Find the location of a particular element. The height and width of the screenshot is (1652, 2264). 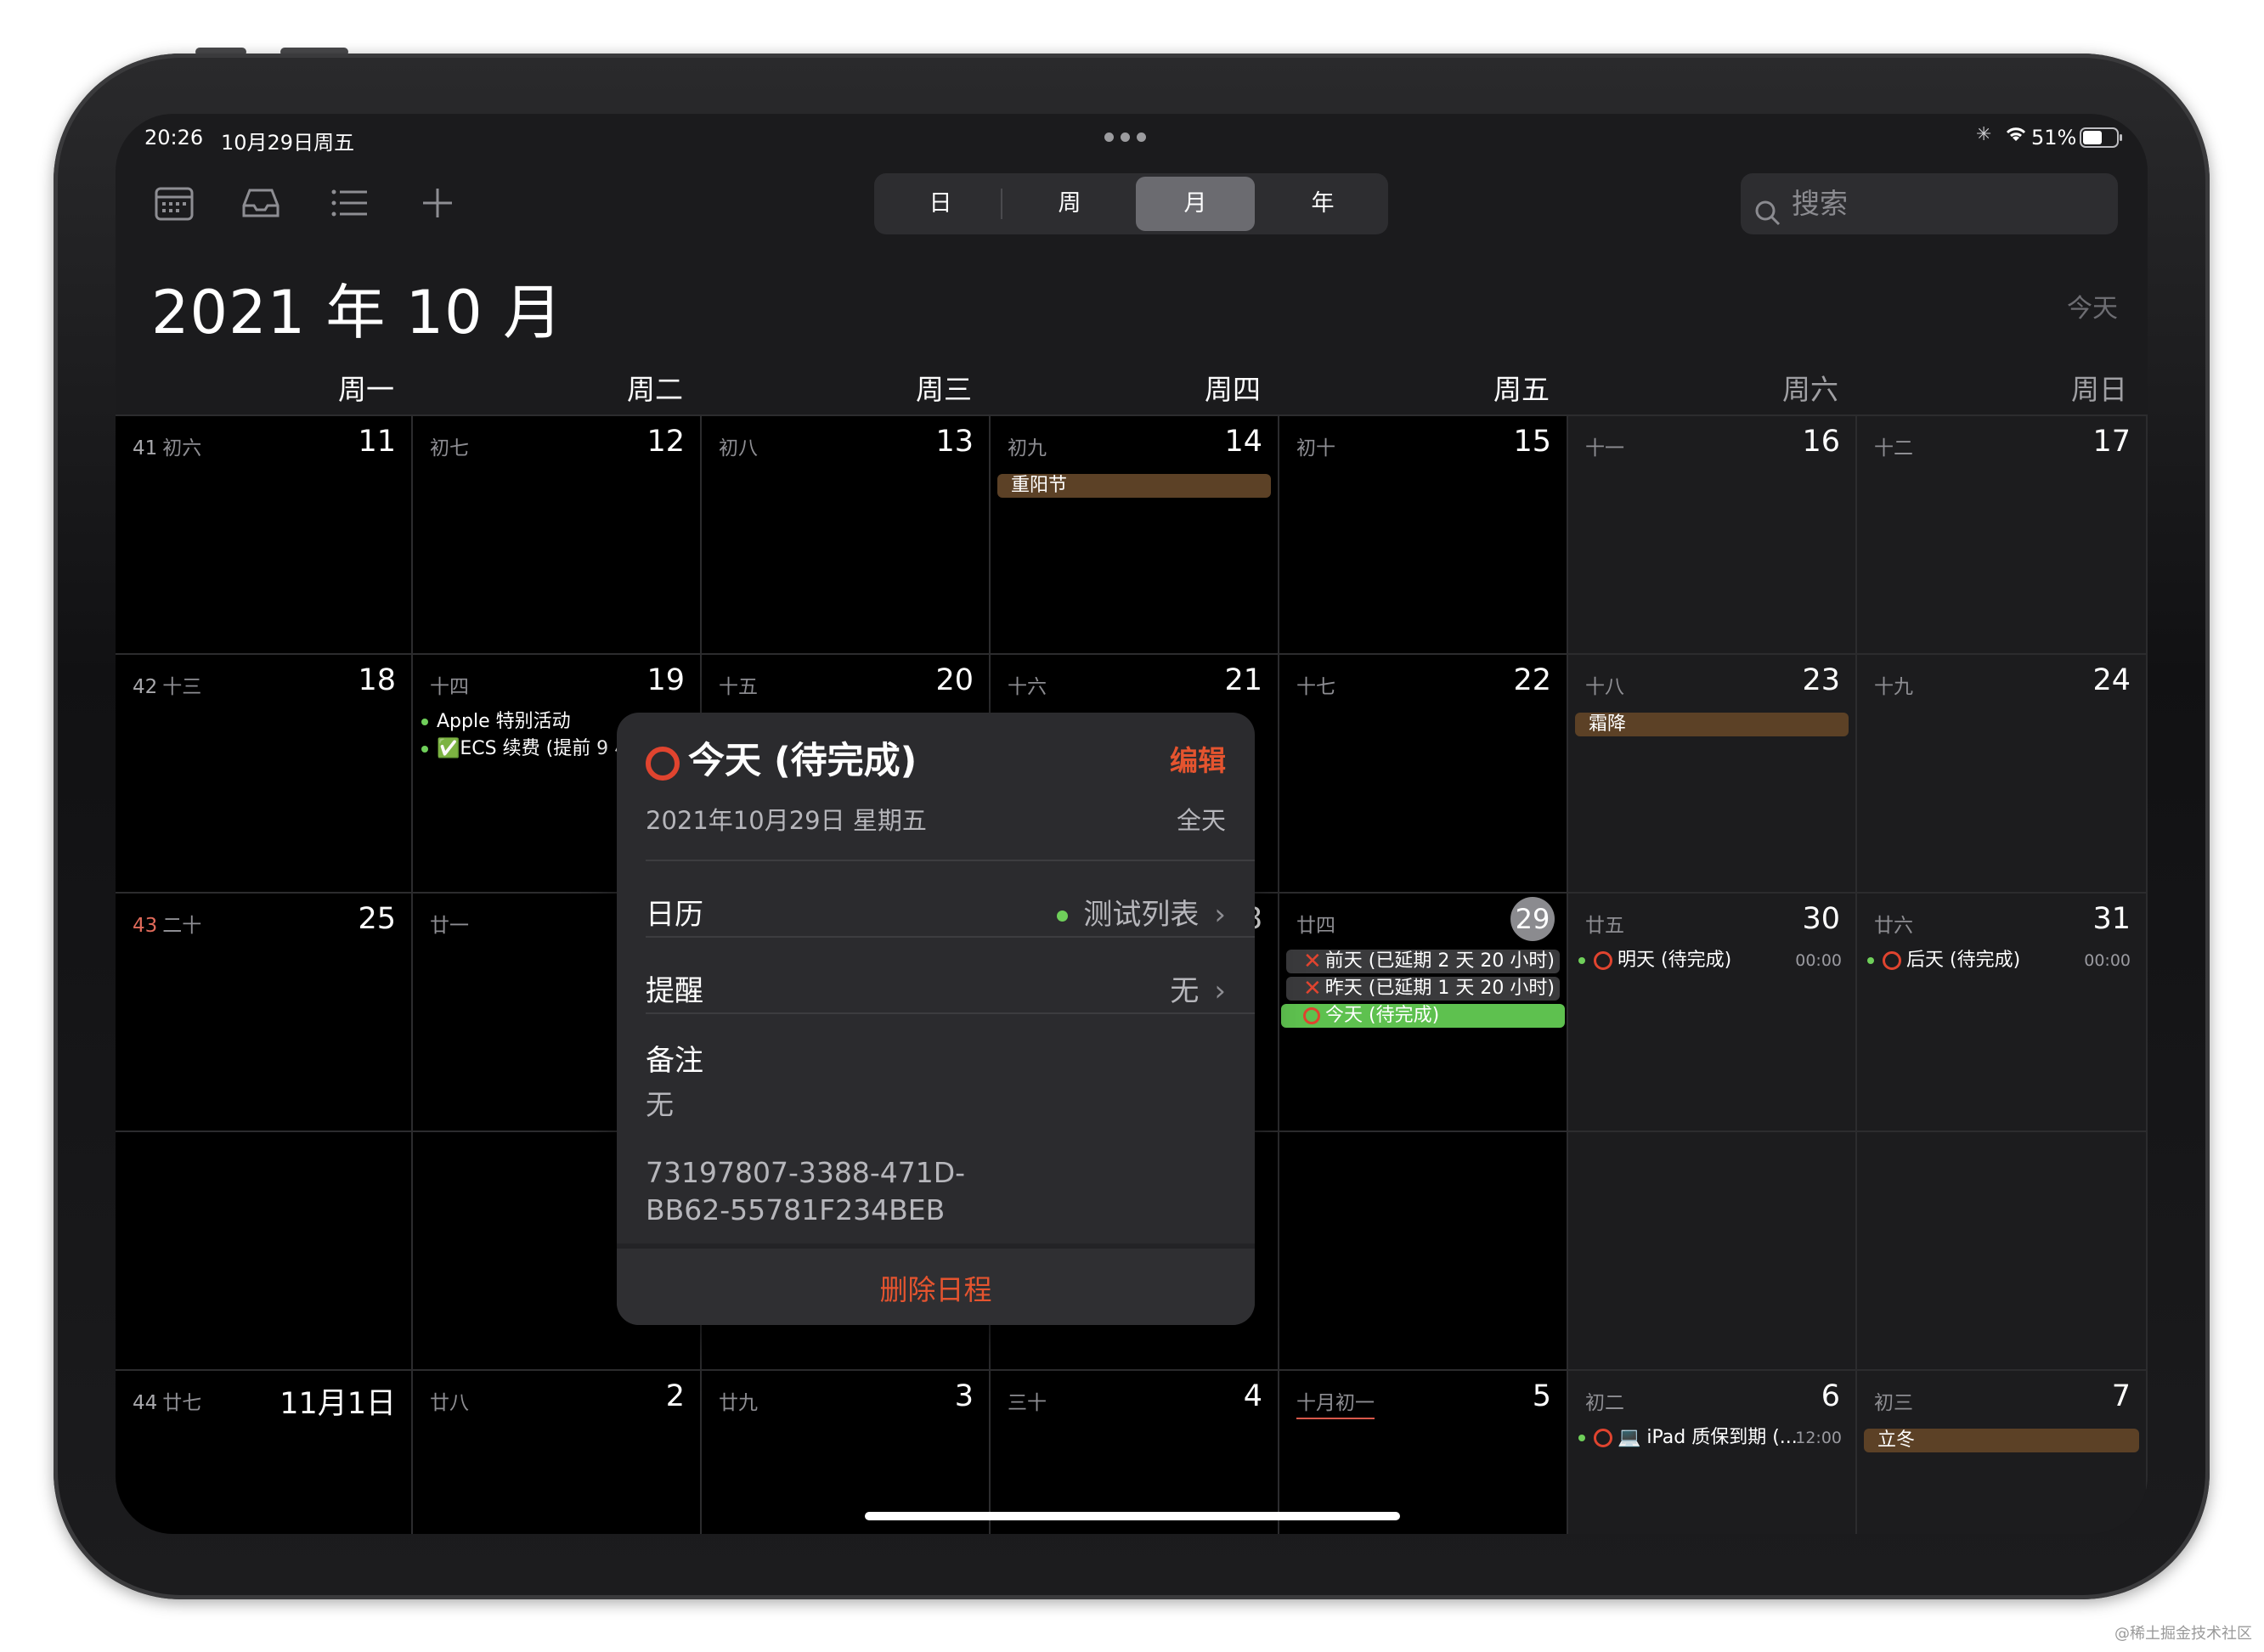

day-cell: 初七 12 is located at coordinates (557, 533).